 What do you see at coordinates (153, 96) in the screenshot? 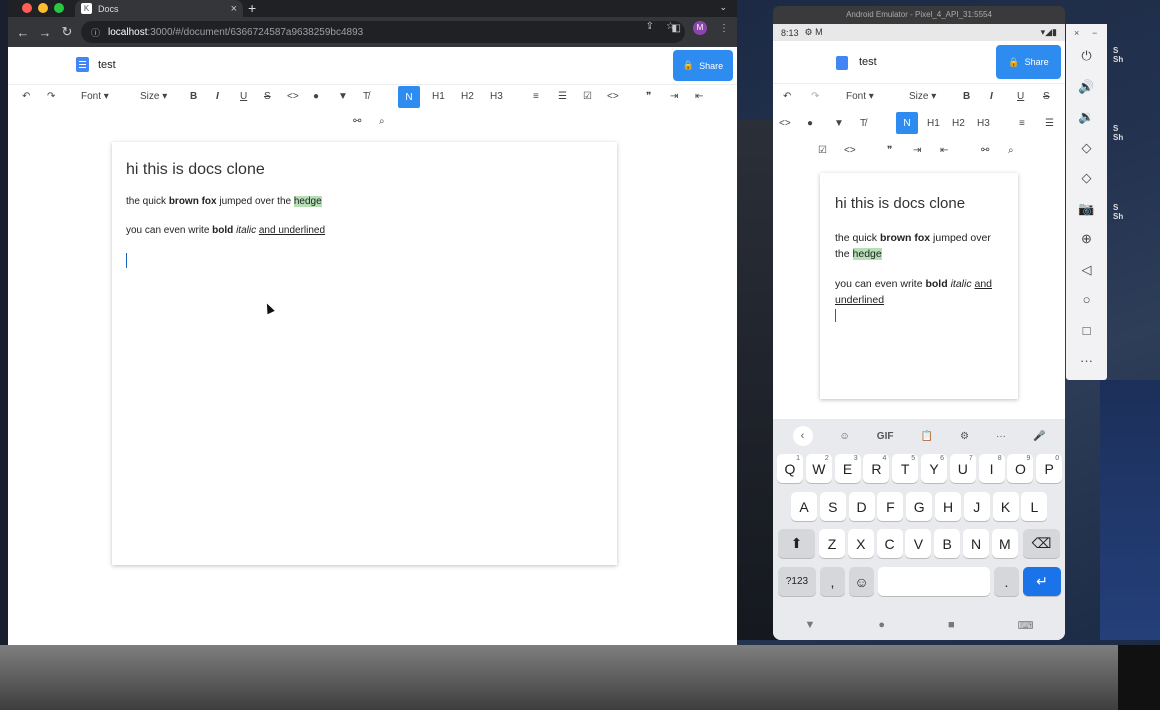
I see `size-dropdown: Size ▾` at bounding box center [153, 96].